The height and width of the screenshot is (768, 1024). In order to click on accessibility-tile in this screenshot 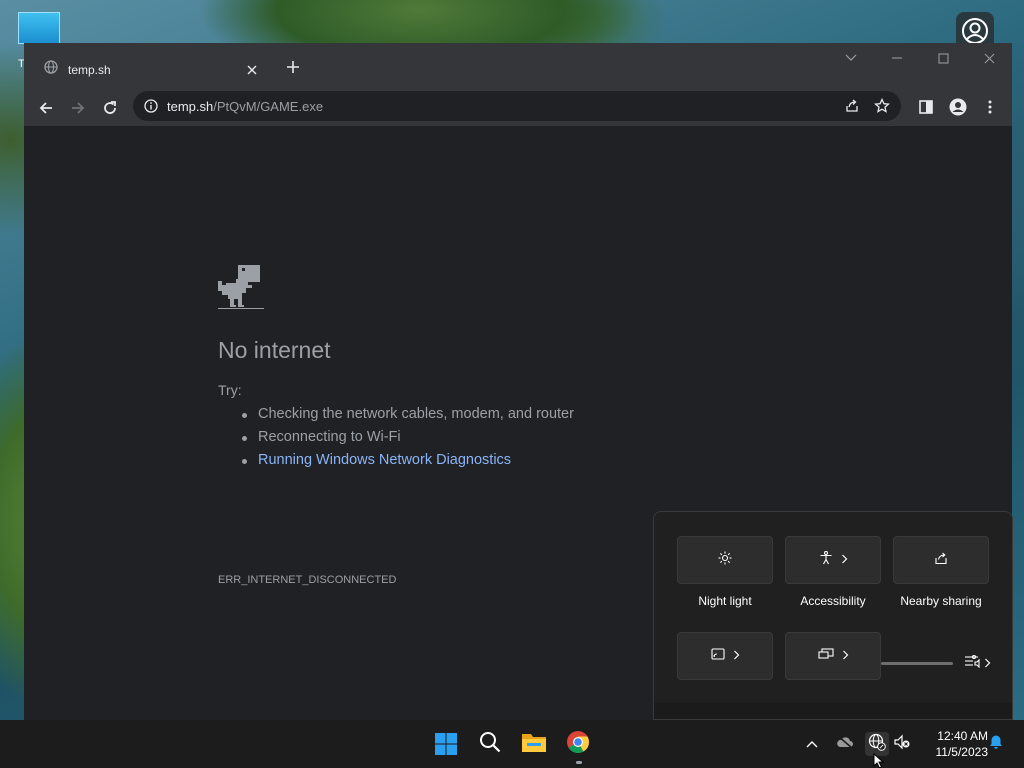, I will do `click(833, 560)`.